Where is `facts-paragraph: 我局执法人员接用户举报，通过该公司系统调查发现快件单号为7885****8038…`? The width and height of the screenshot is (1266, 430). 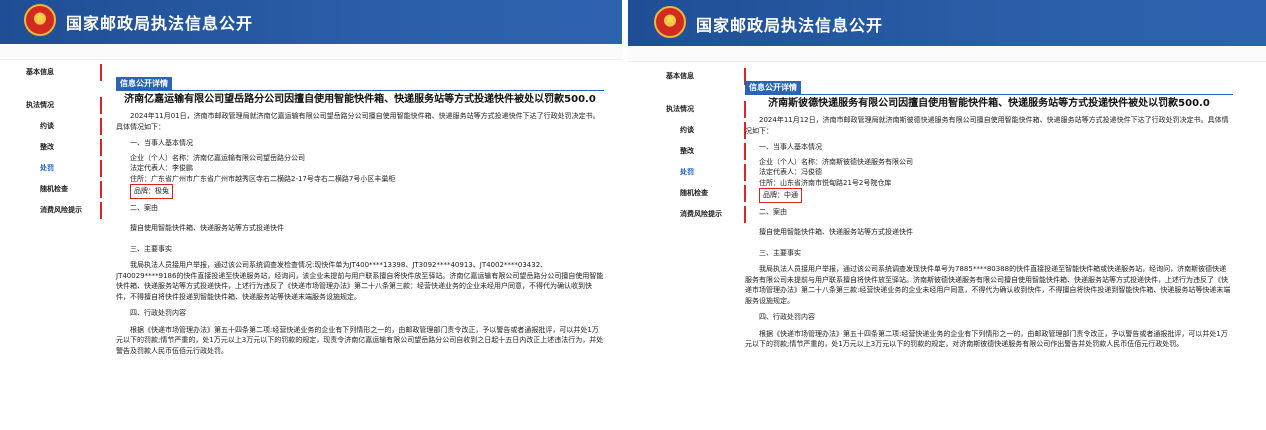 facts-paragraph: 我局执法人员接用户举报，通过该公司系统调查发现快件单号为7885****8038… is located at coordinates (988, 285).